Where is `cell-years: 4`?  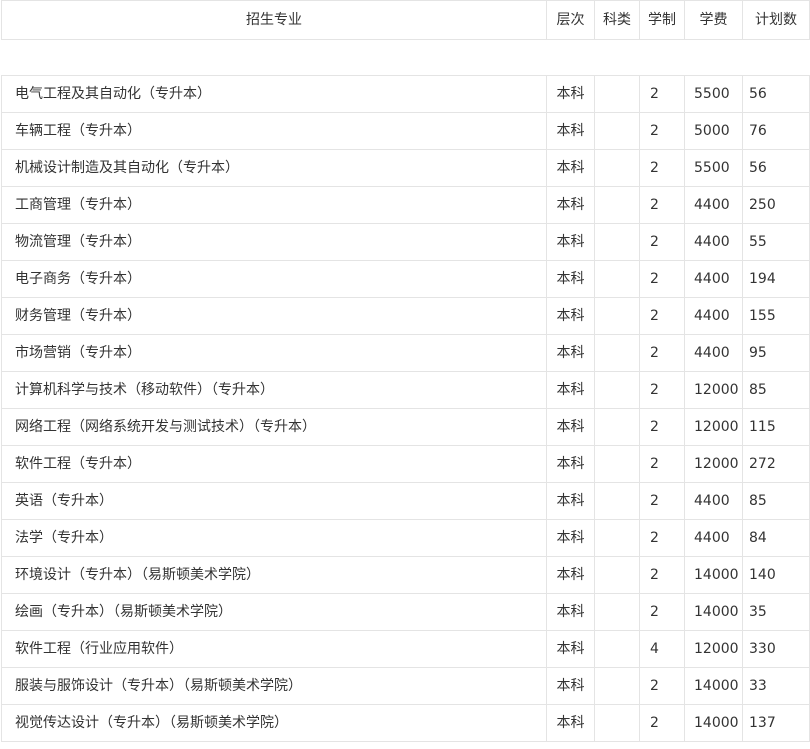
cell-years: 4 is located at coordinates (662, 649).